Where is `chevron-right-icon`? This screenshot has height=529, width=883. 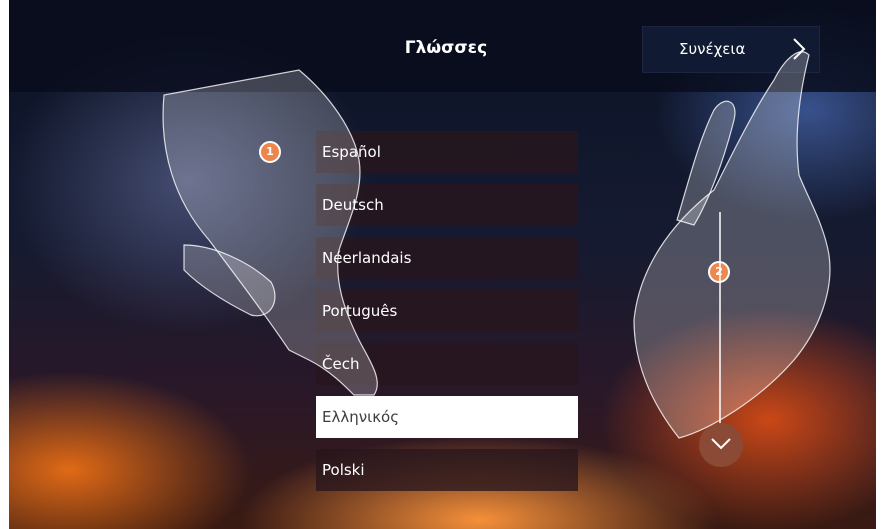
chevron-right-icon is located at coordinates (799, 49).